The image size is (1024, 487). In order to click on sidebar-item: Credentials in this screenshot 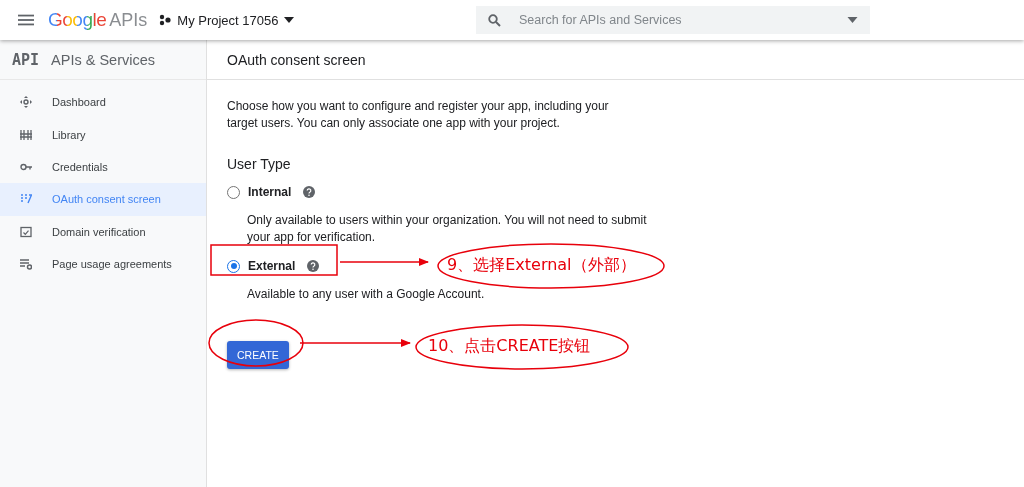, I will do `click(103, 167)`.